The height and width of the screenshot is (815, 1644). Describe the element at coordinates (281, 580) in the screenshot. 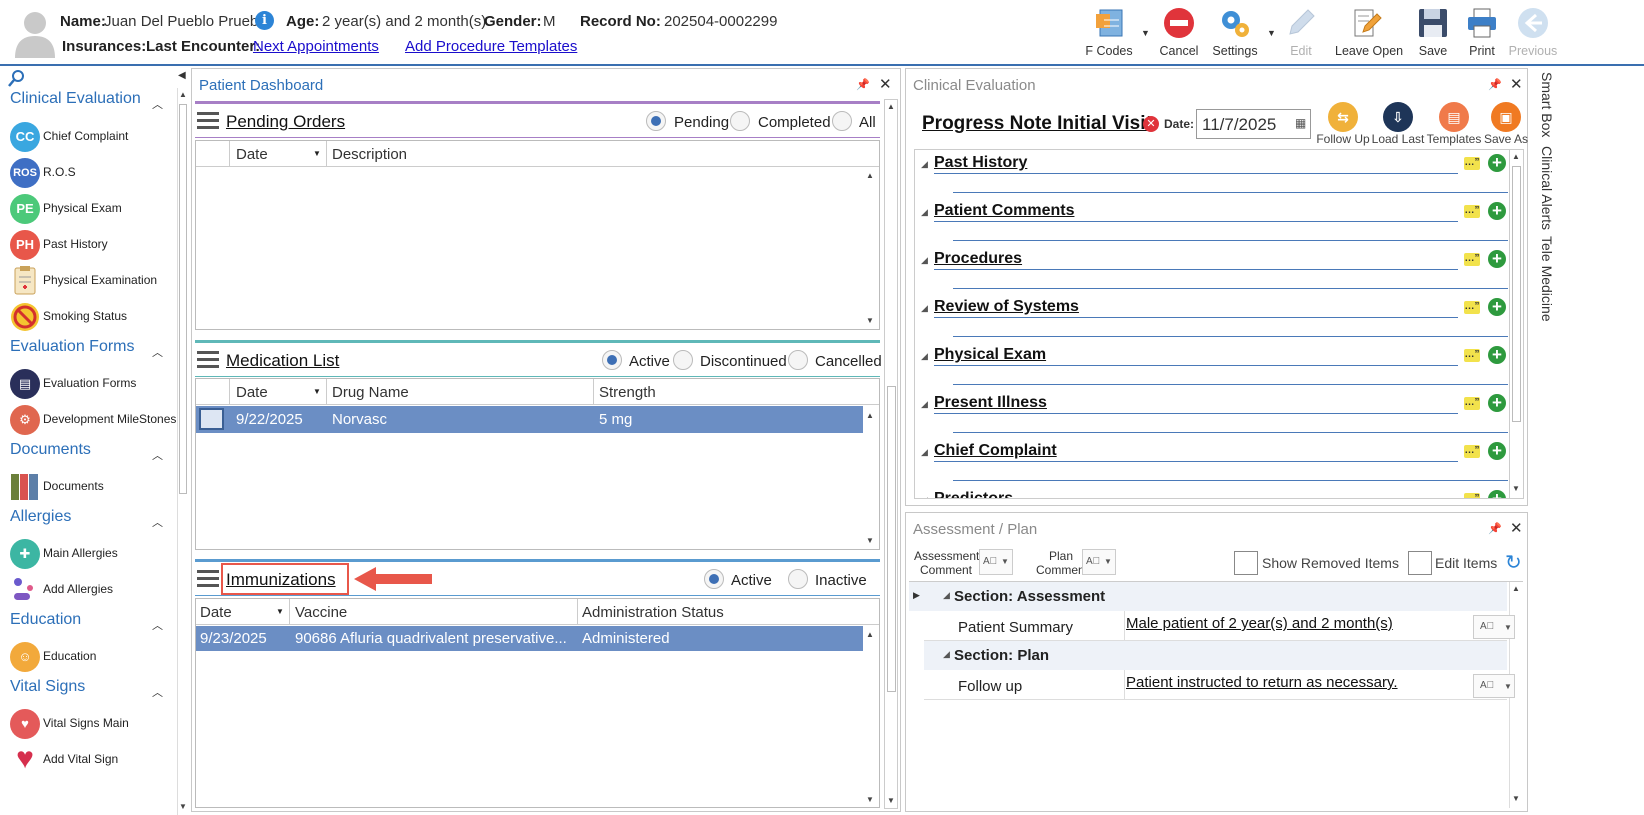

I see `immunizations-title: Immunizations` at that location.